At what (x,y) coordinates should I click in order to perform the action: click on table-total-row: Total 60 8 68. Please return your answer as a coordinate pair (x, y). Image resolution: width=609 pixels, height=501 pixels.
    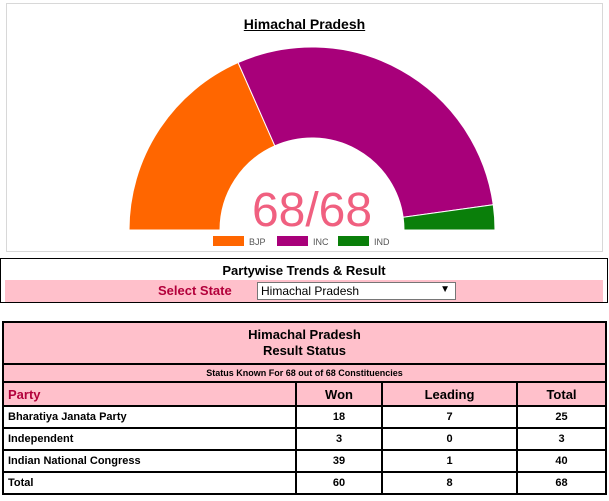
    Looking at the image, I should click on (304, 483).